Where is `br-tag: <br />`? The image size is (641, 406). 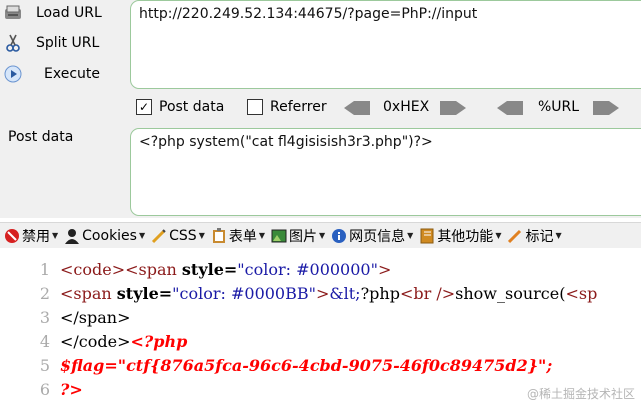 br-tag: <br /> is located at coordinates (427, 293).